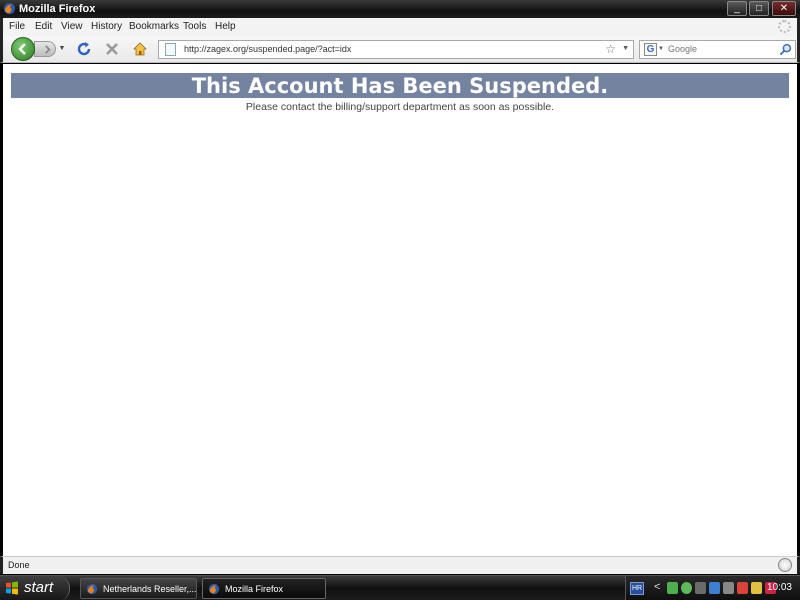 The height and width of the screenshot is (600, 800). Describe the element at coordinates (728, 588) in the screenshot. I see `security-icon` at that location.